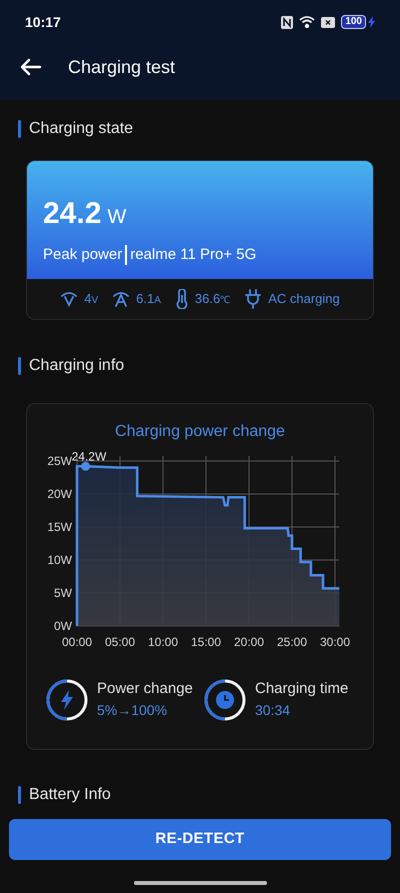 This screenshot has height=893, width=400. I want to click on x-axis-label: 10:00, so click(163, 641).